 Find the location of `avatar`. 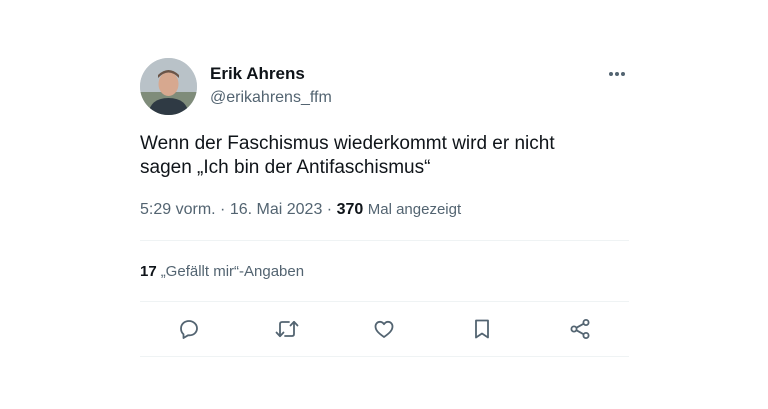

avatar is located at coordinates (168, 86).